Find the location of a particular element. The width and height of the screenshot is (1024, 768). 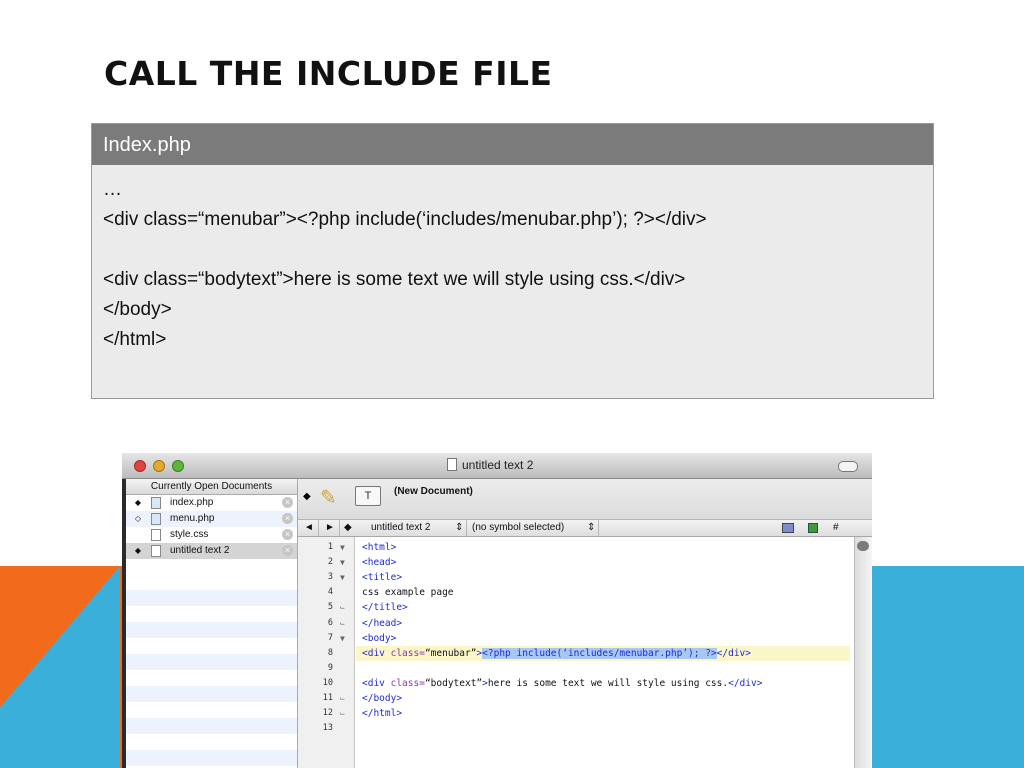

line-number: 7 is located at coordinates (330, 637).